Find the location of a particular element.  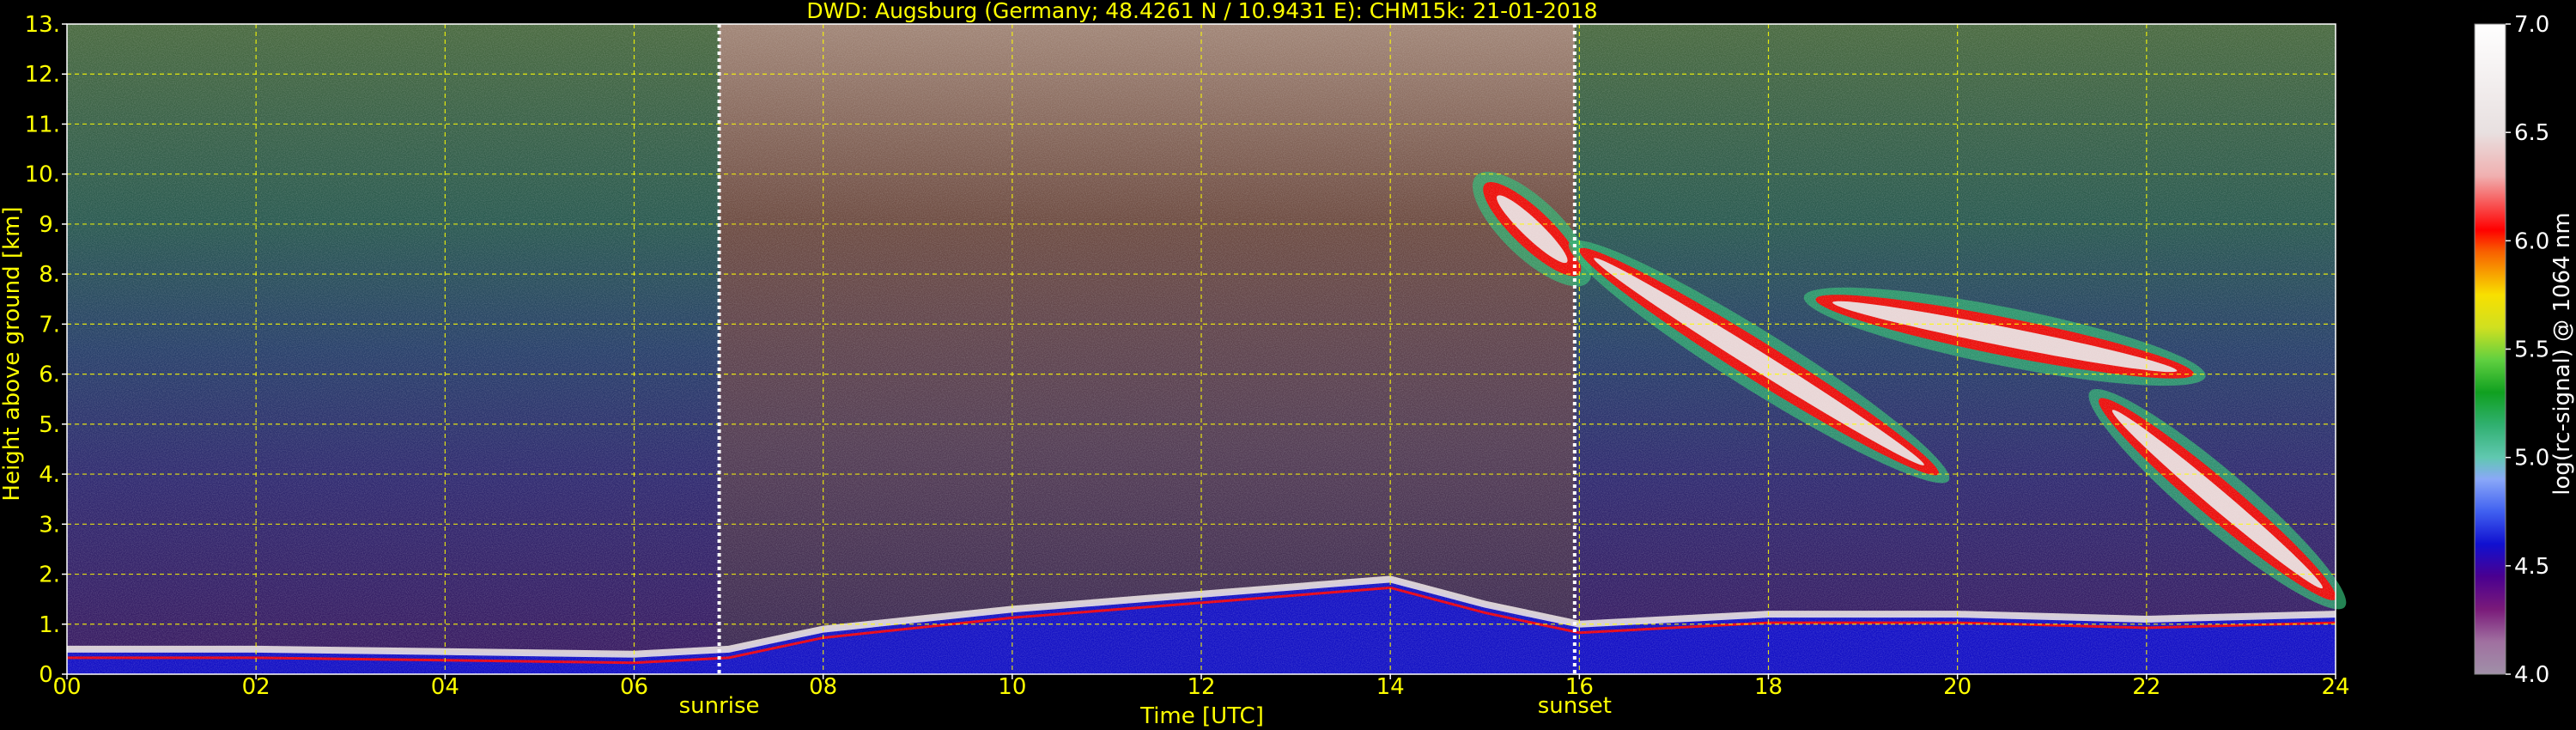

y-tick-label: 13. is located at coordinates (42, 25).